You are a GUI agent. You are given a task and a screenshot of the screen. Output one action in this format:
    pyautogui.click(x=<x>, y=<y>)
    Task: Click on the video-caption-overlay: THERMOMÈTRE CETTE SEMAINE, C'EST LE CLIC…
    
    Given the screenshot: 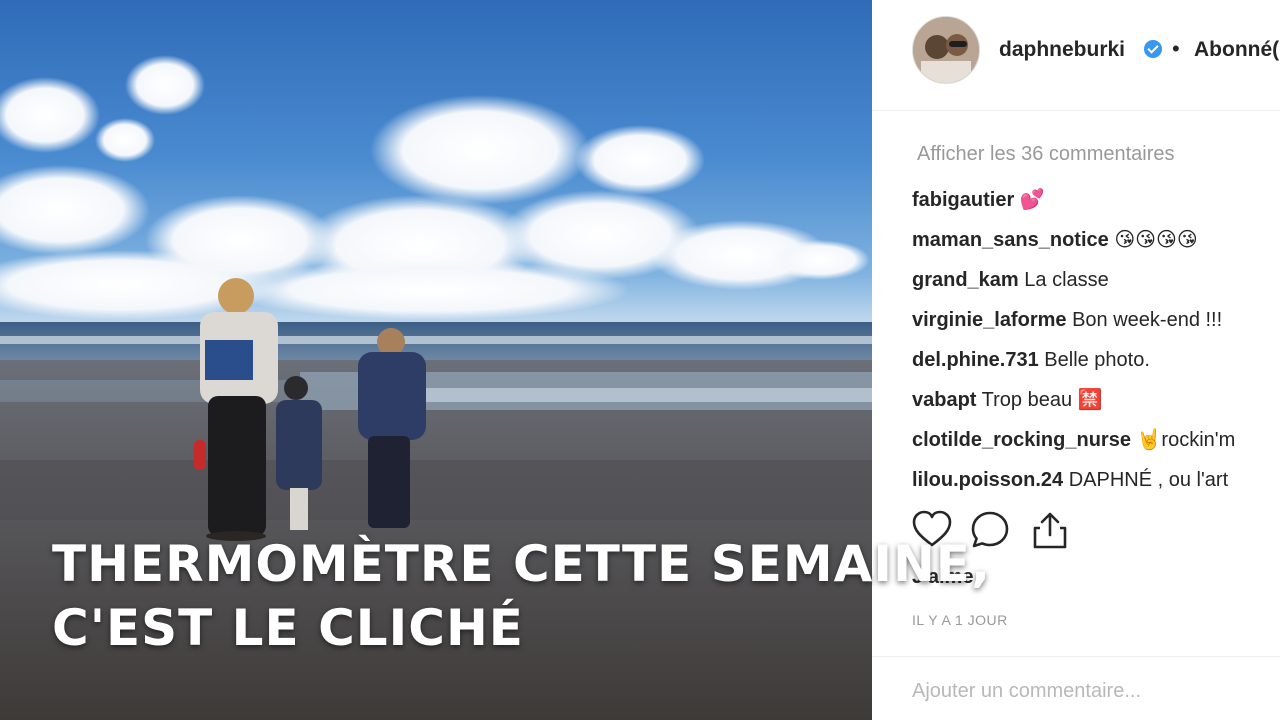 What is the action you would take?
    pyautogui.click(x=521, y=596)
    